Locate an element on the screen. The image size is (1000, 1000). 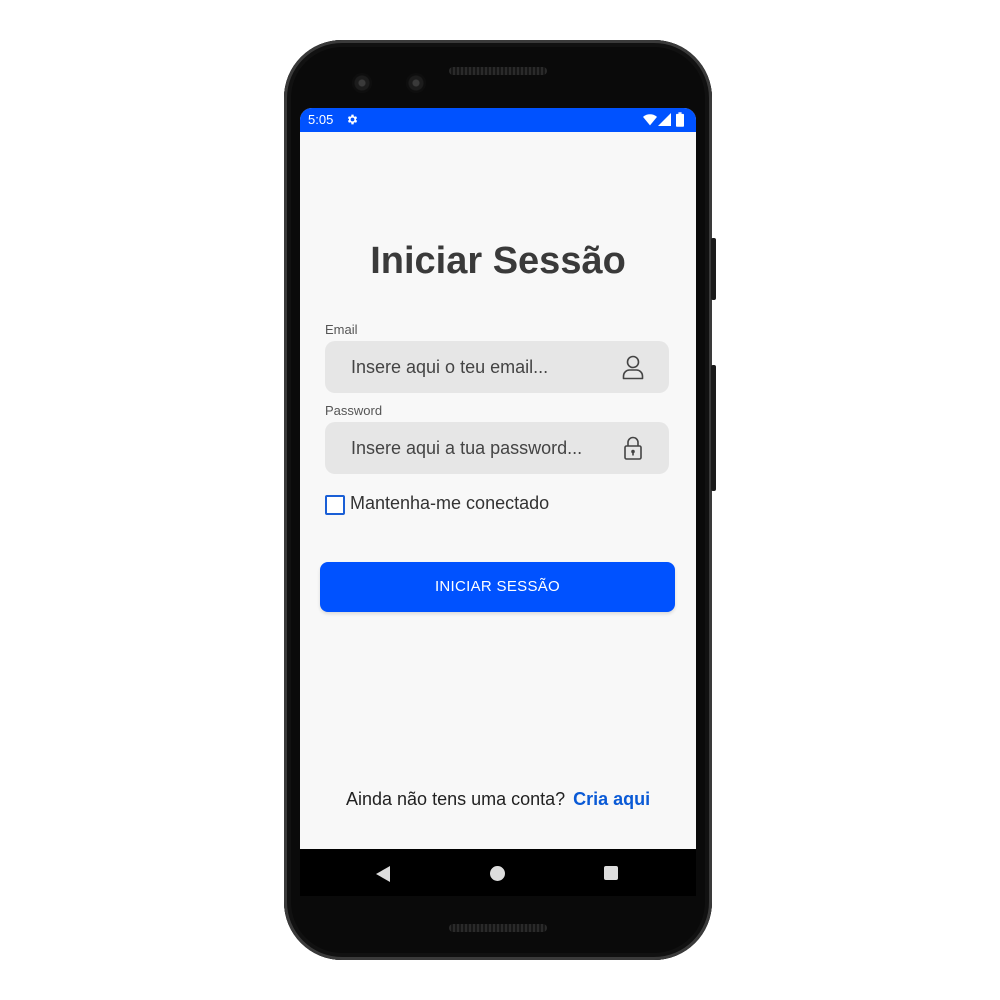
recent-apps-icon is located at coordinates (611, 873).